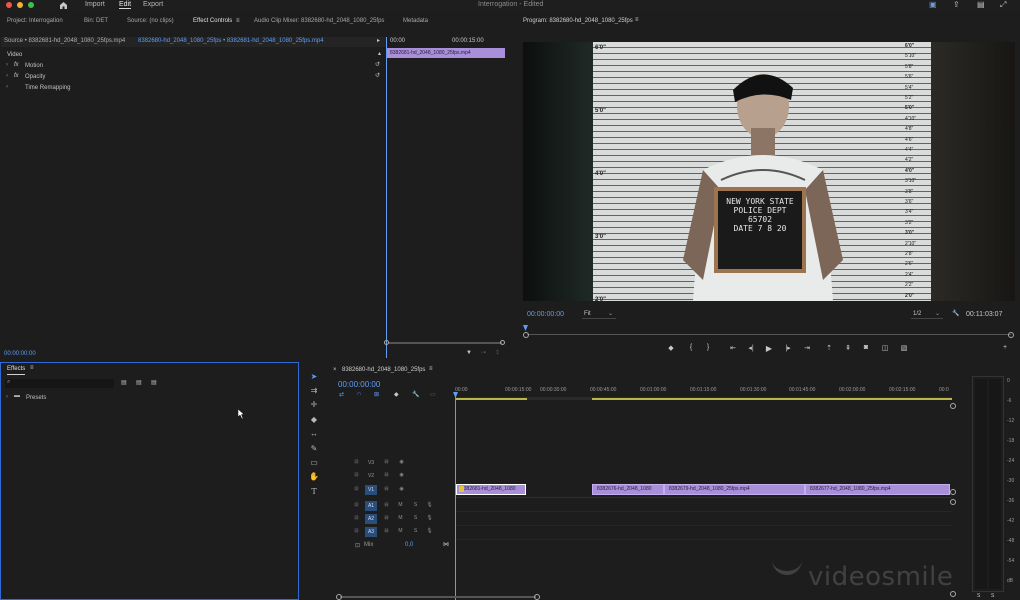  I want to click on sequence-tab: 8382680-hd_2048_1080_25fps, so click(383, 370).